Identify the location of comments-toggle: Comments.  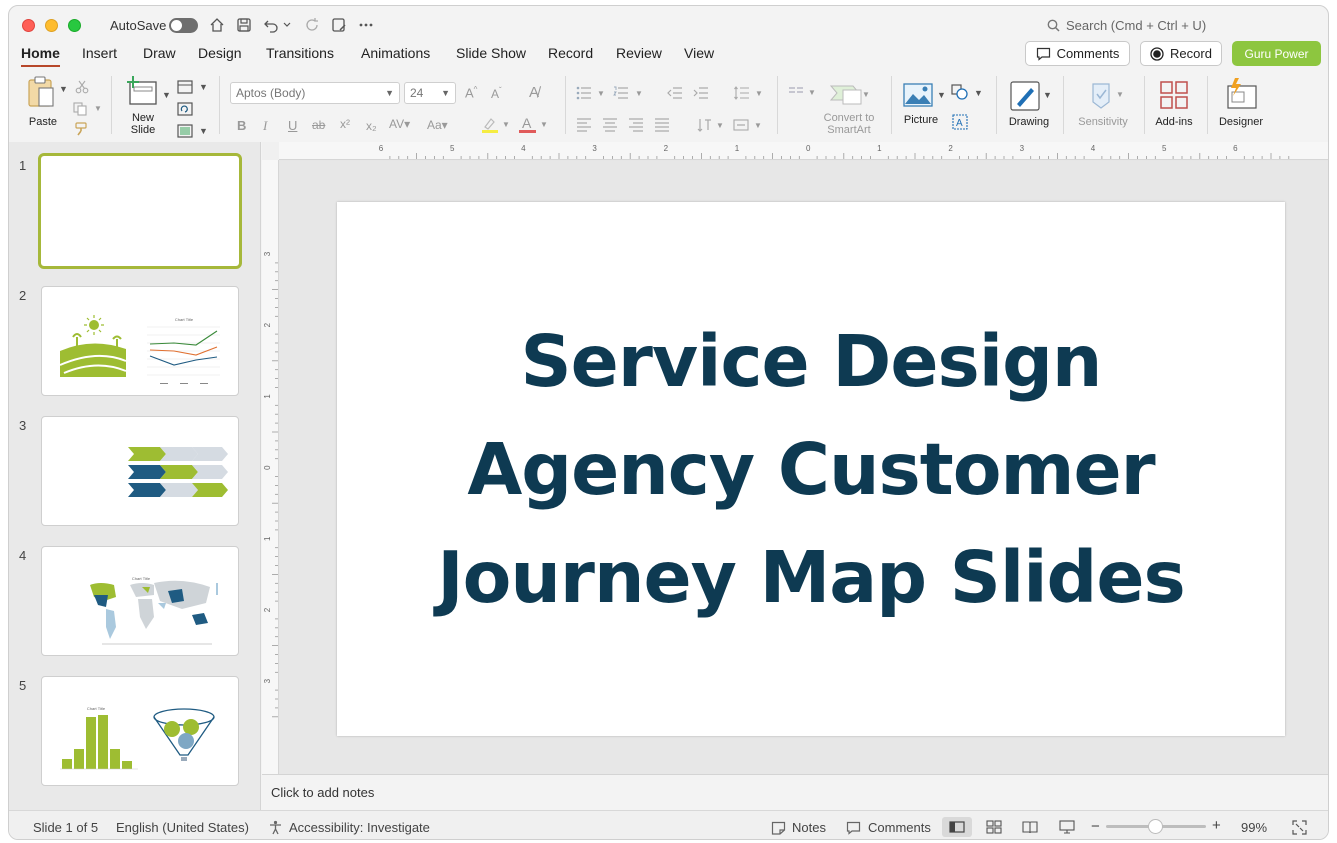
(899, 827).